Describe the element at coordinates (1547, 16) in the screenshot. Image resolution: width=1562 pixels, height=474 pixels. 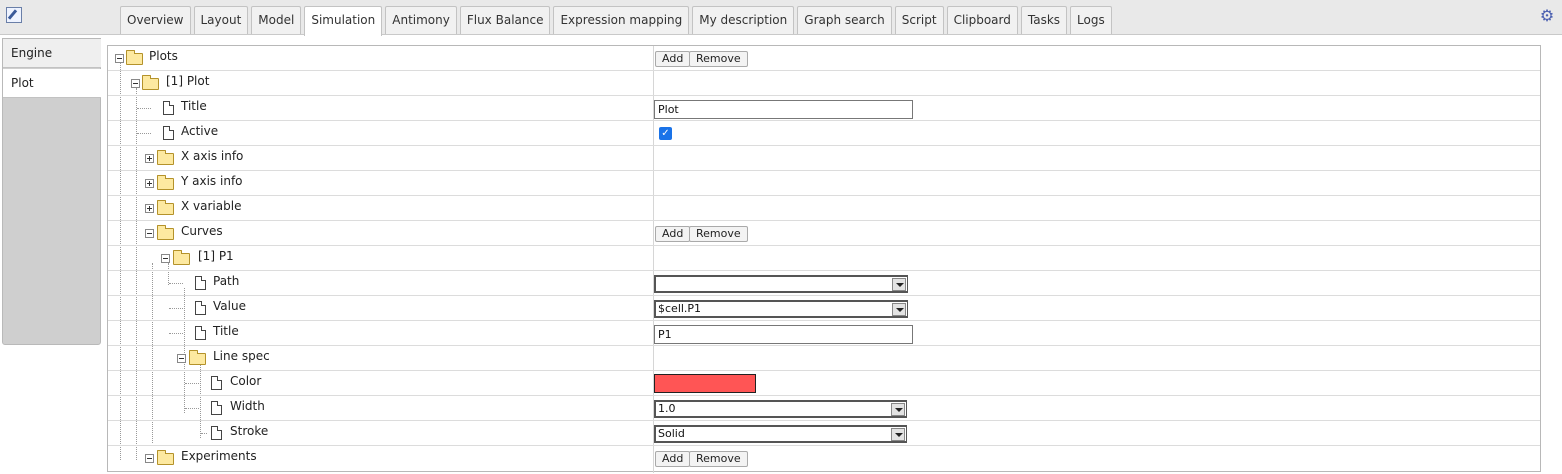
I see `gear-icon: ⚙` at that location.